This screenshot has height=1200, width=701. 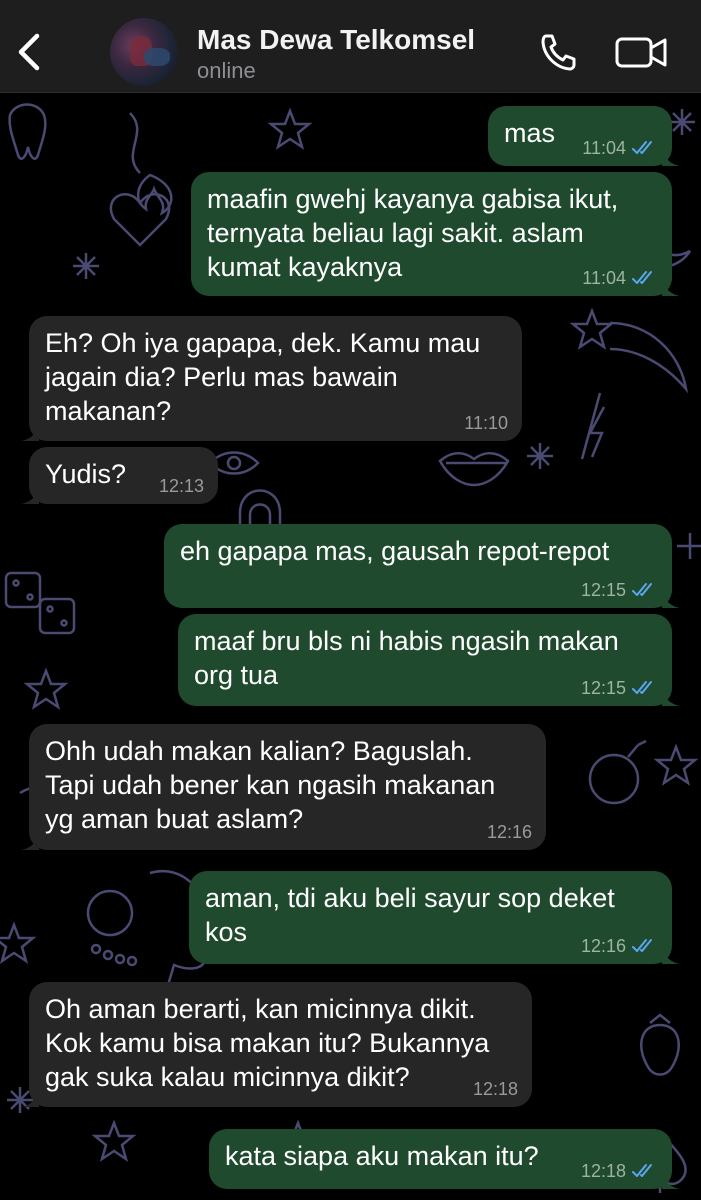 I want to click on contact-status: online, so click(x=226, y=70).